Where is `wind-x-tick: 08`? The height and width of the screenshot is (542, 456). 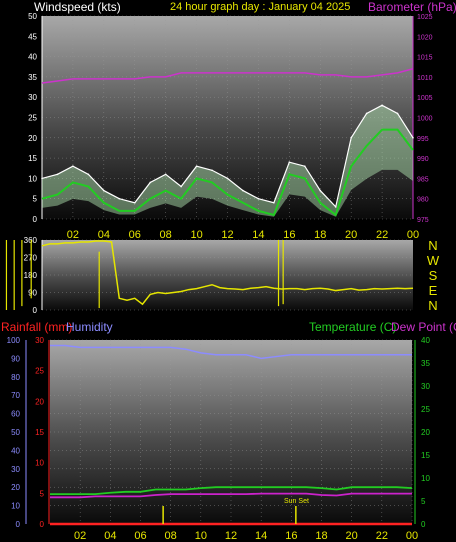
wind-x-tick: 08 is located at coordinates (166, 235).